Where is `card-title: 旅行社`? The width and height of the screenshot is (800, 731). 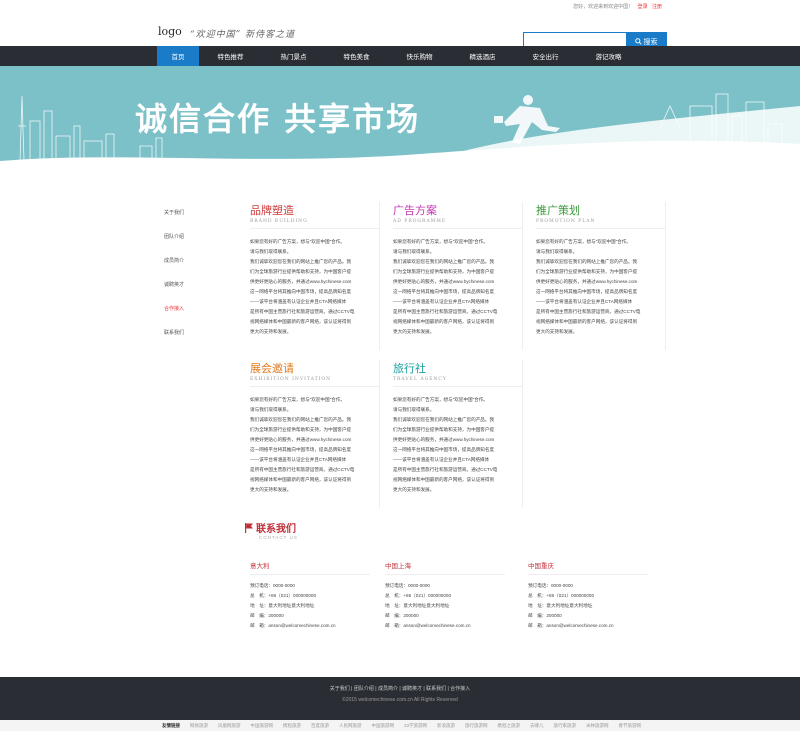 card-title: 旅行社 is located at coordinates (457, 368).